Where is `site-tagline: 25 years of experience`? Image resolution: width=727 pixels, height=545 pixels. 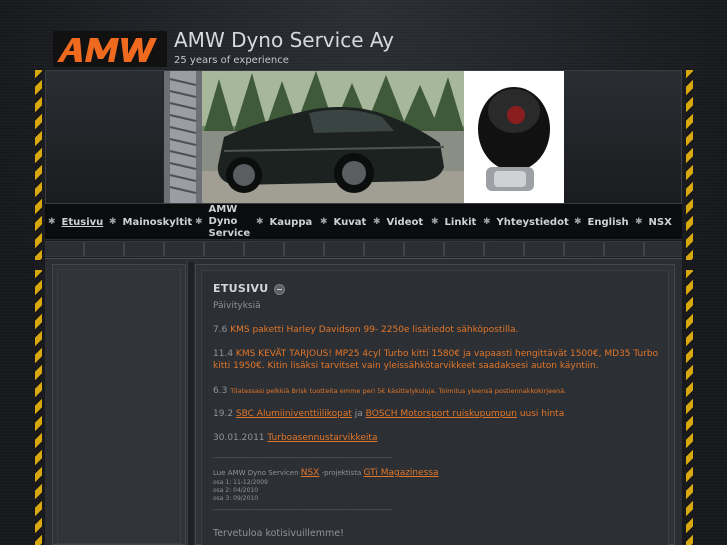 site-tagline: 25 years of experience is located at coordinates (231, 60).